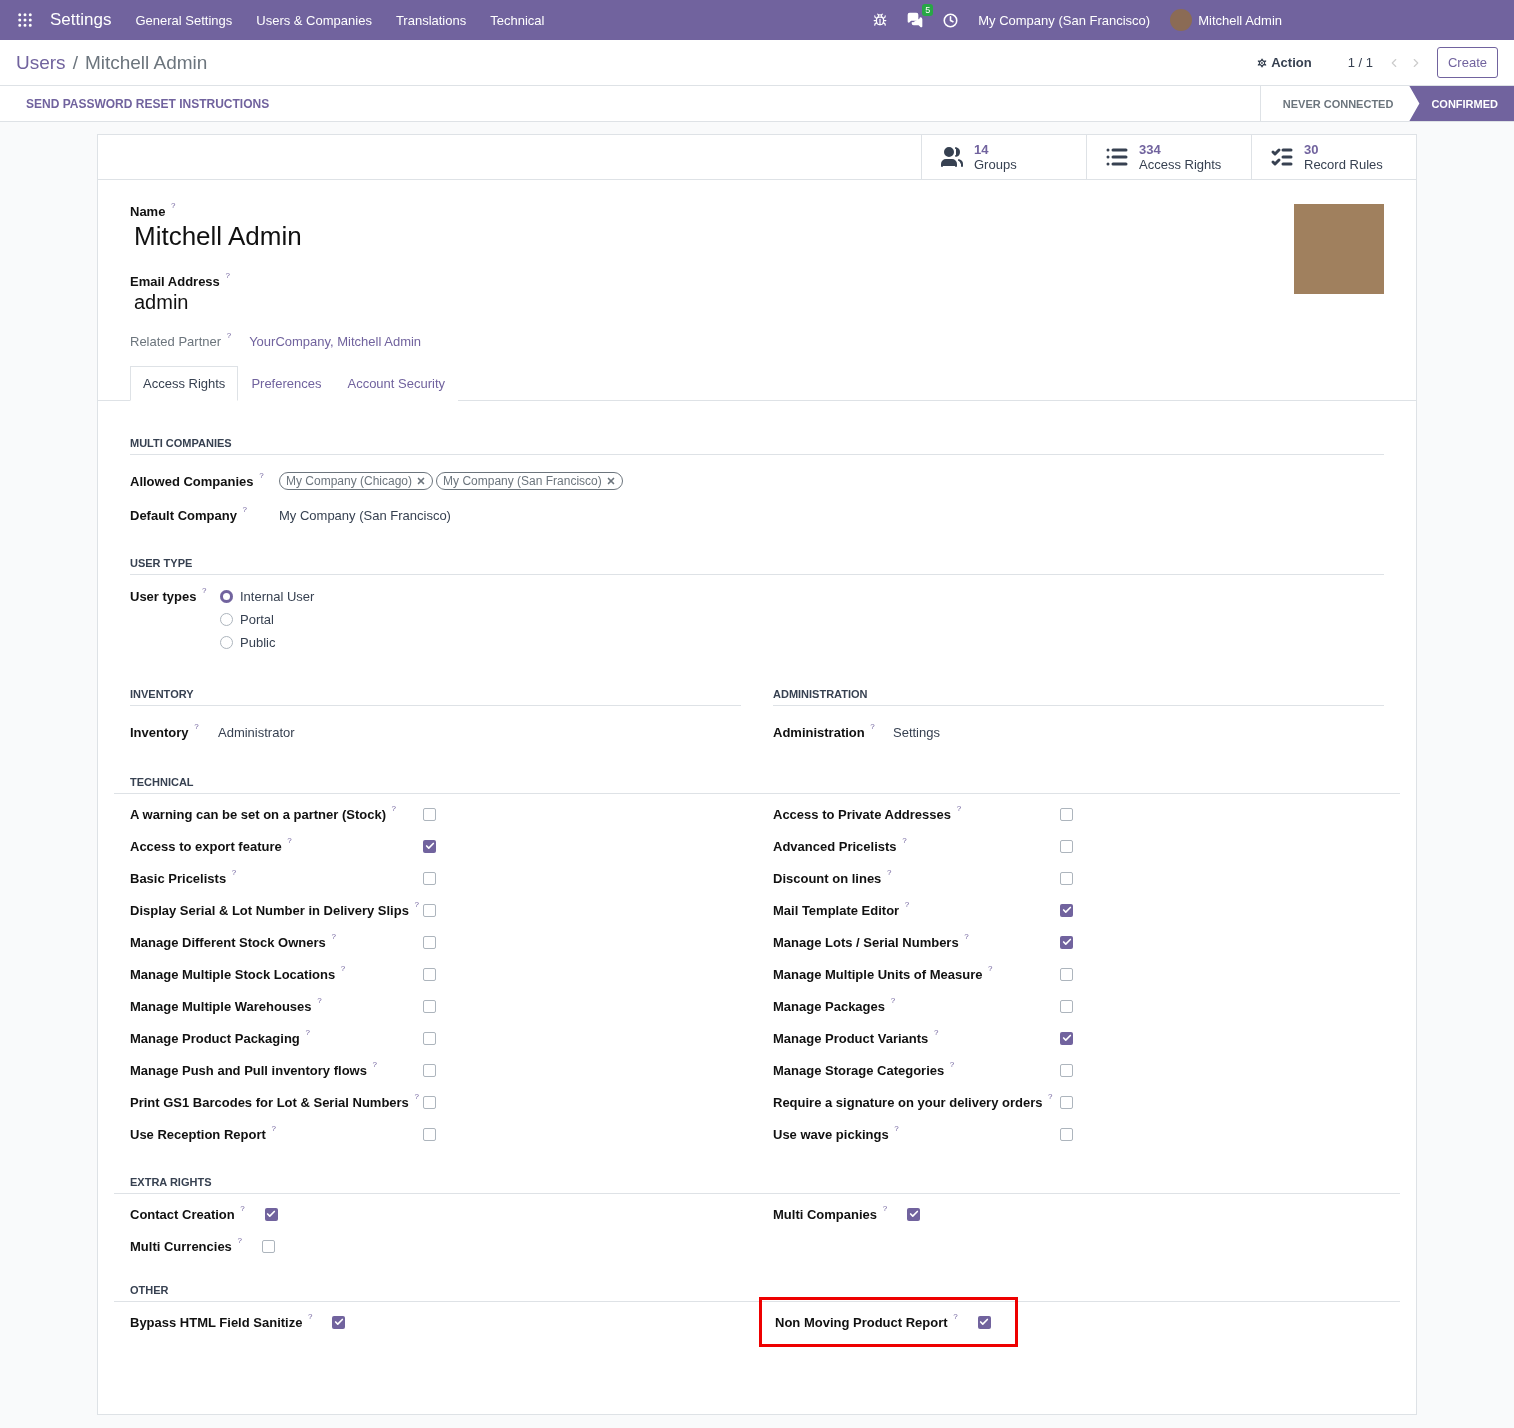 This screenshot has width=1514, height=1428. What do you see at coordinates (264, 814) in the screenshot?
I see `checkbox-label: A warning can be set on a partner (Stock) $^{?}$` at bounding box center [264, 814].